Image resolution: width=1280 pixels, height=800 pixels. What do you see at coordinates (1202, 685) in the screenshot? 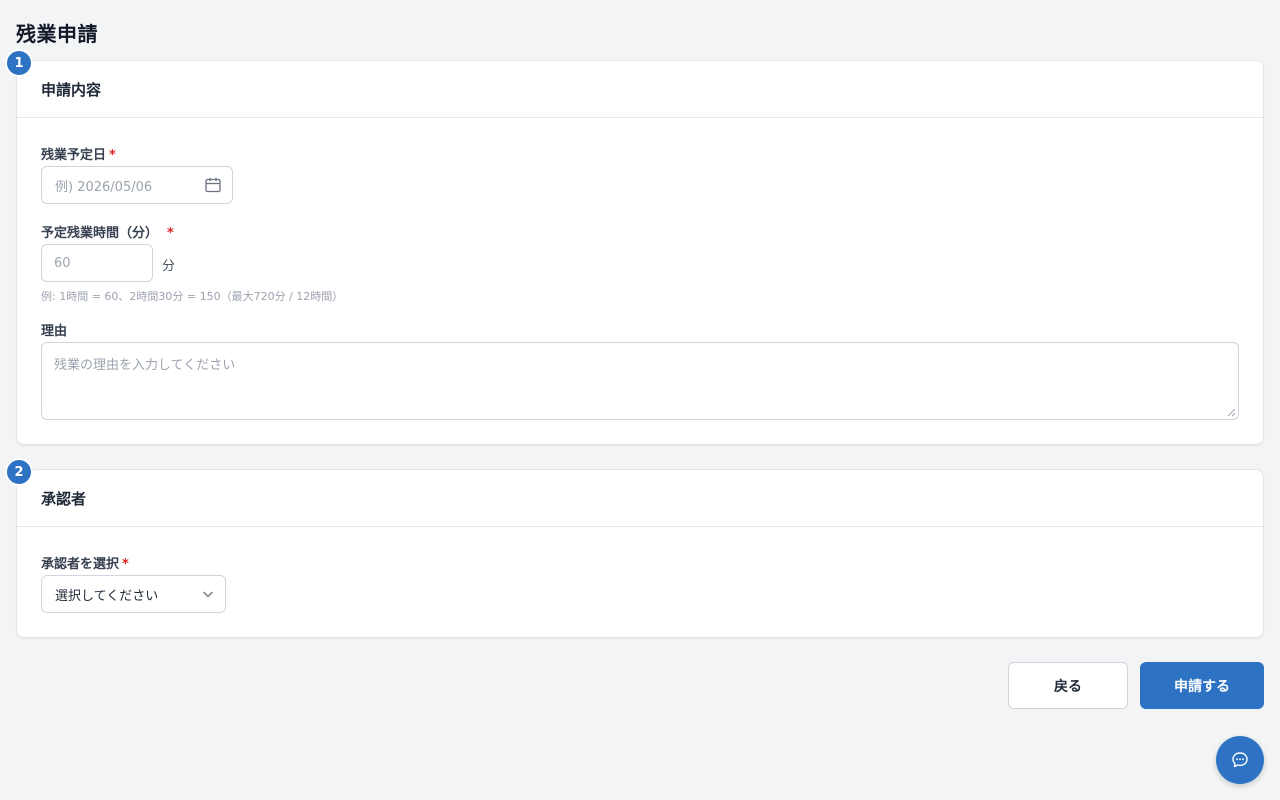
I see `submit-button: 申請する` at bounding box center [1202, 685].